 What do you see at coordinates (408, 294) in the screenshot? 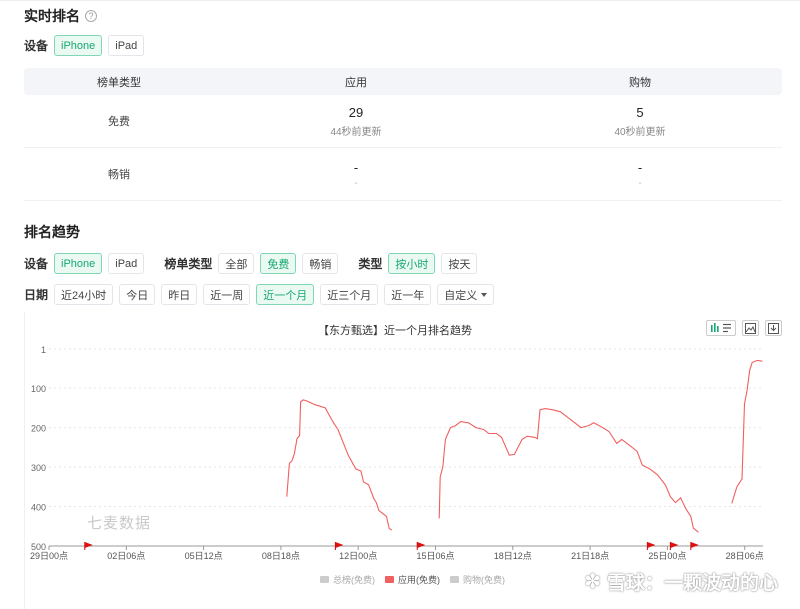
I see `date-year-button: 近一年` at bounding box center [408, 294].